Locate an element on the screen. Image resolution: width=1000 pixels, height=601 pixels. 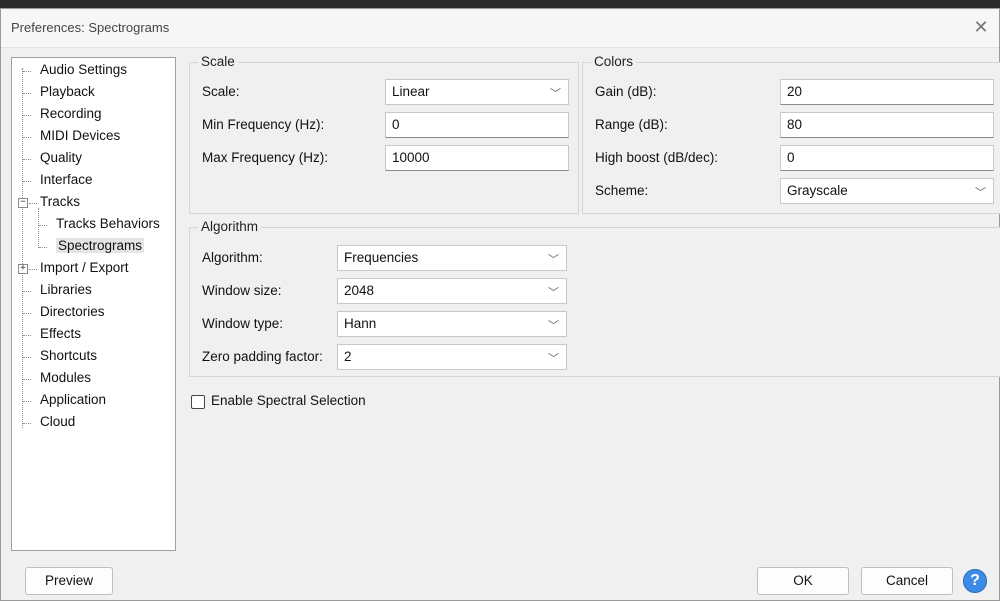
tree-item-label: Audio Settings is located at coordinates (84, 69).